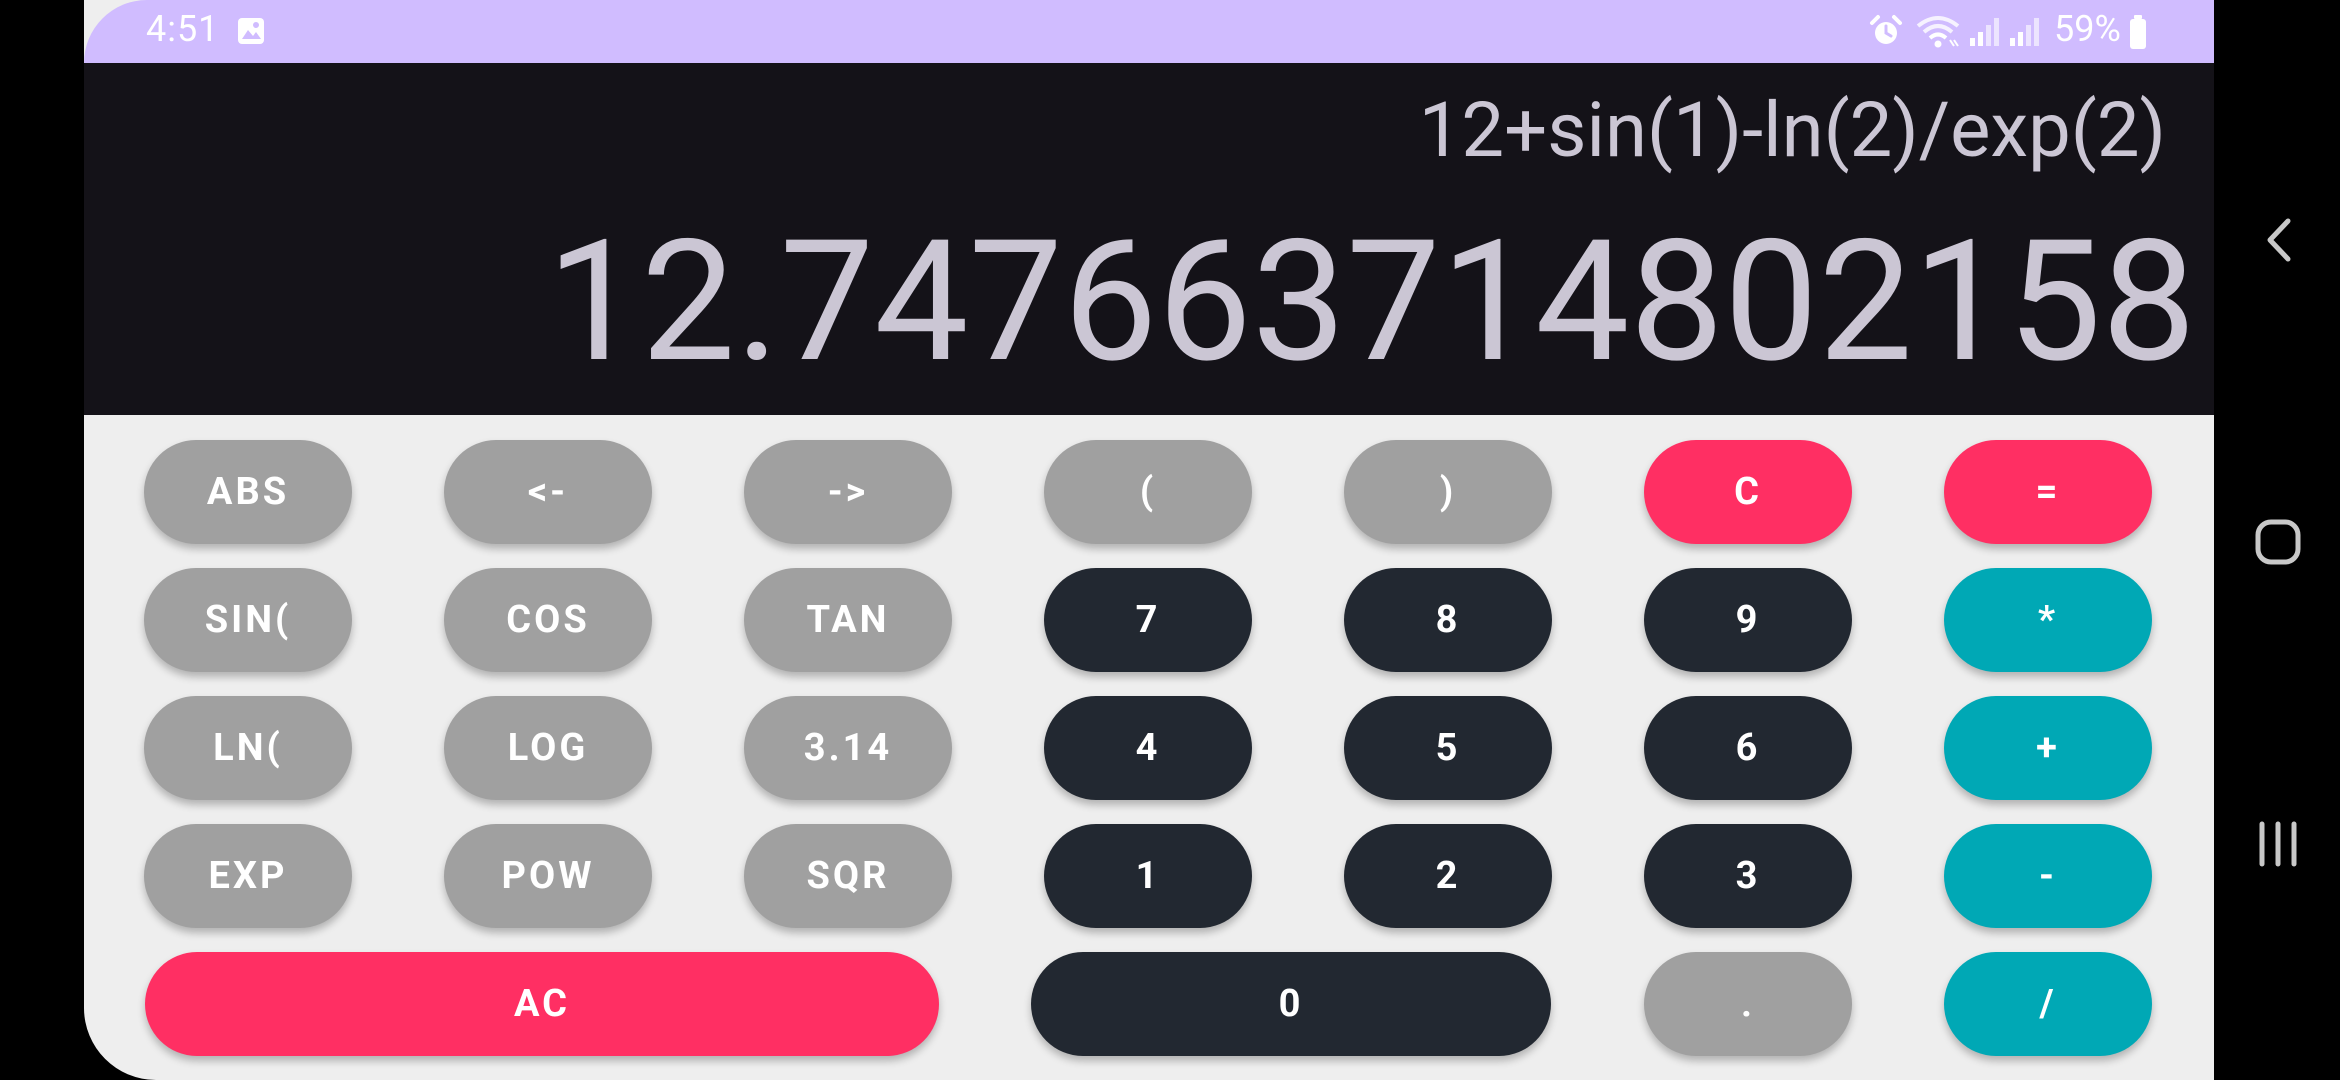  What do you see at coordinates (248, 748) in the screenshot?
I see `ln-button: LN(` at bounding box center [248, 748].